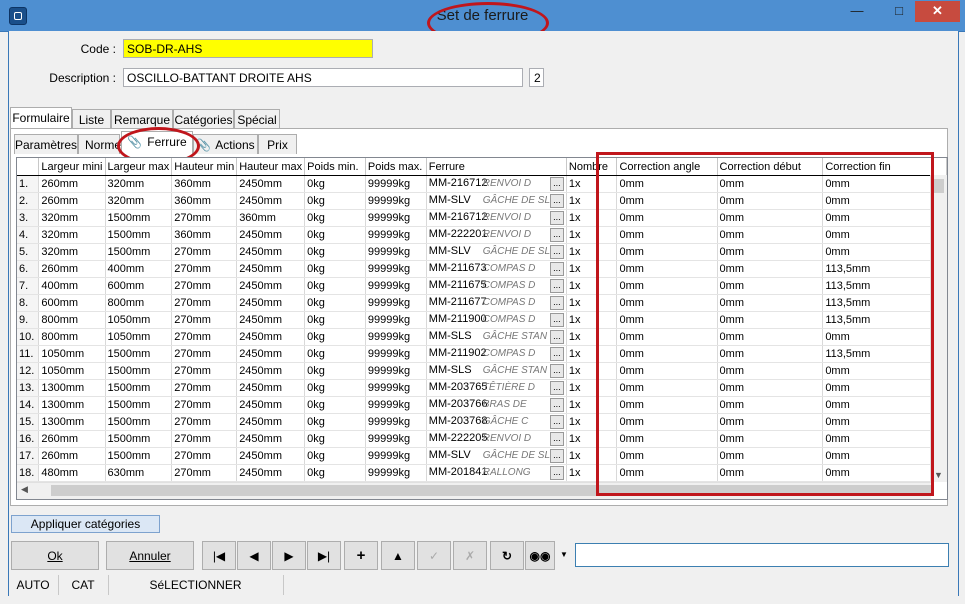 The height and width of the screenshot is (604, 965). I want to click on cancel-button: Annuler, so click(150, 555).